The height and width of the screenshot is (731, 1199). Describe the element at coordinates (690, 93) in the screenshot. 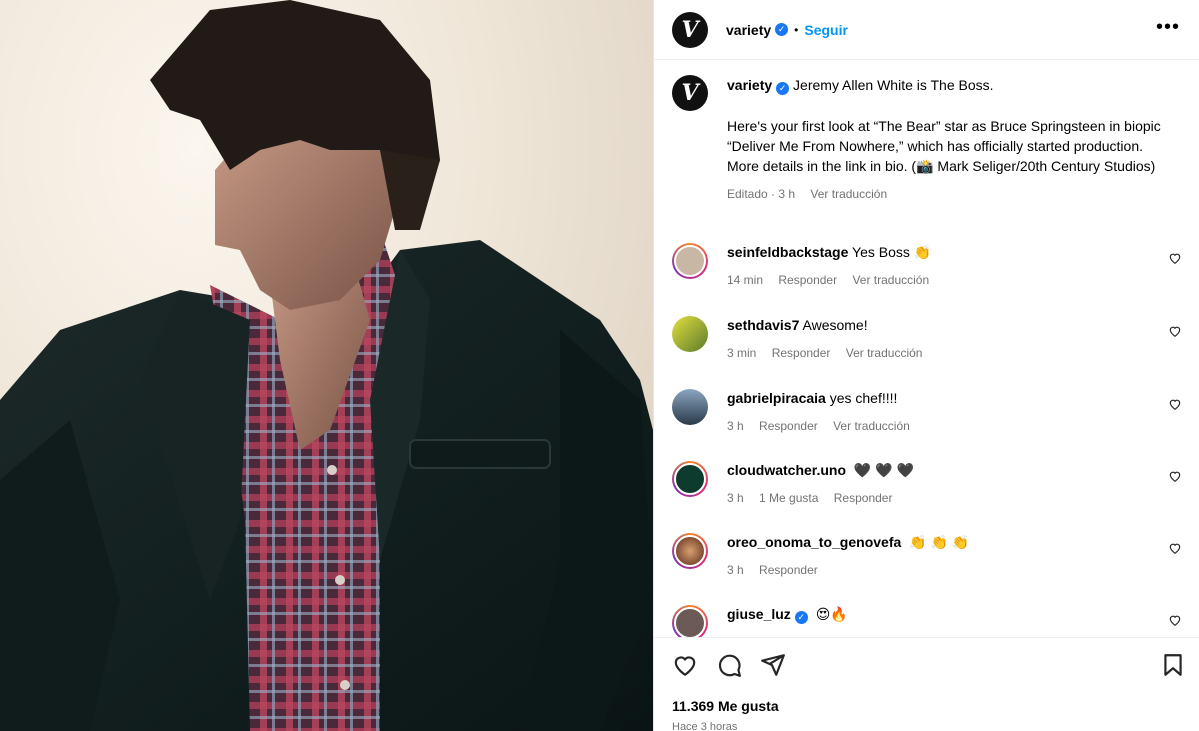

I see `caption-avatar: V` at that location.